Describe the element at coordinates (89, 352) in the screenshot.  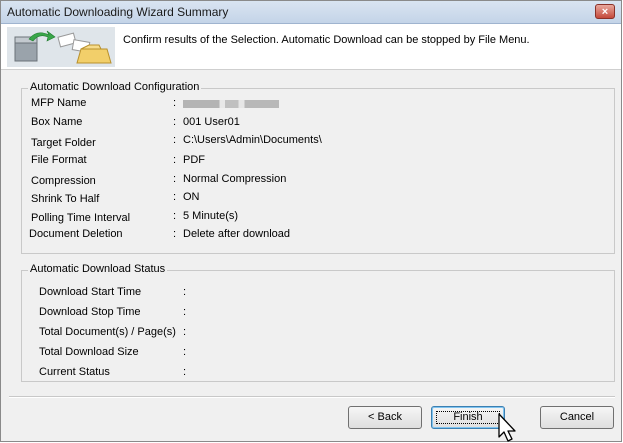
I see `status-label: Total Download Size` at that location.